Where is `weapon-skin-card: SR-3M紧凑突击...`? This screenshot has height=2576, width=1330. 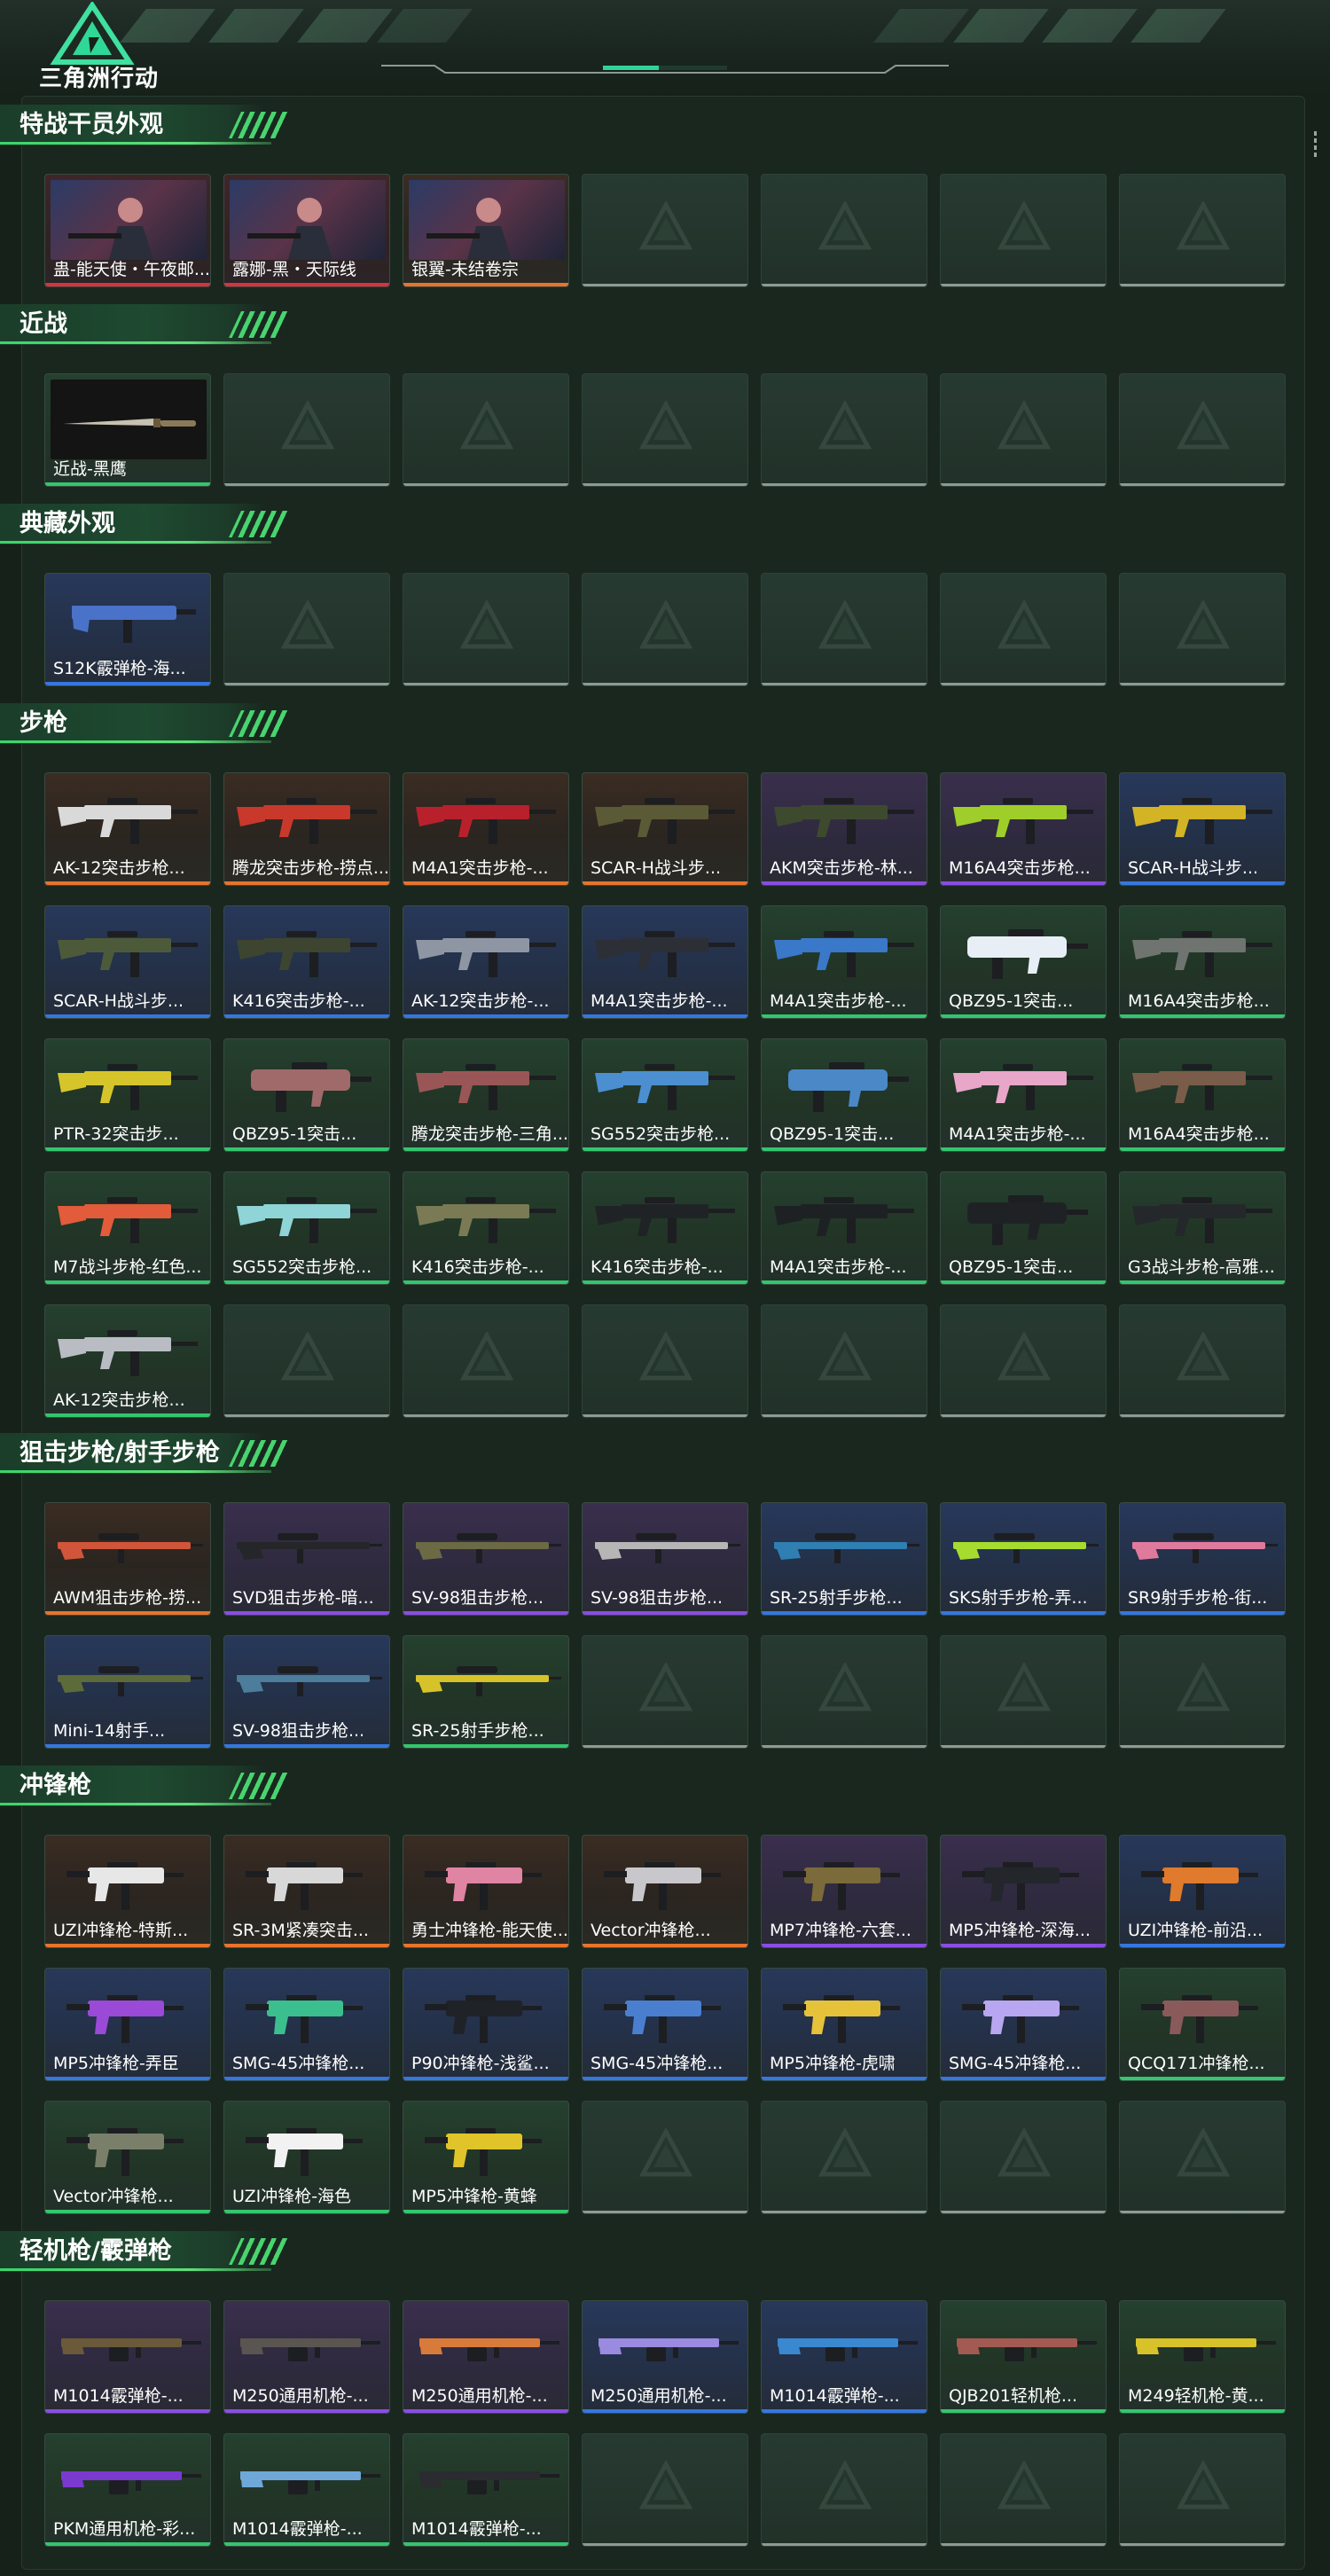
weapon-skin-card: SR-3M紧凑突击... is located at coordinates (306, 1891).